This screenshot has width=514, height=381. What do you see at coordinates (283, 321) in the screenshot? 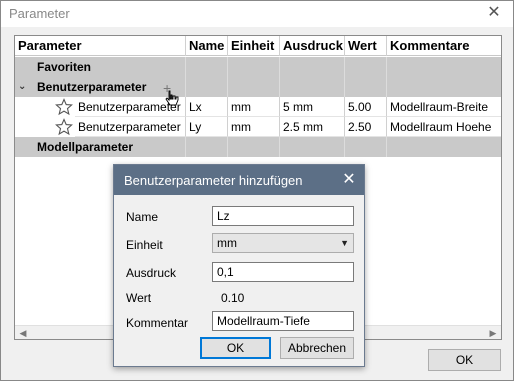
I see `comment-field: Modellraum-Tiefe` at bounding box center [283, 321].